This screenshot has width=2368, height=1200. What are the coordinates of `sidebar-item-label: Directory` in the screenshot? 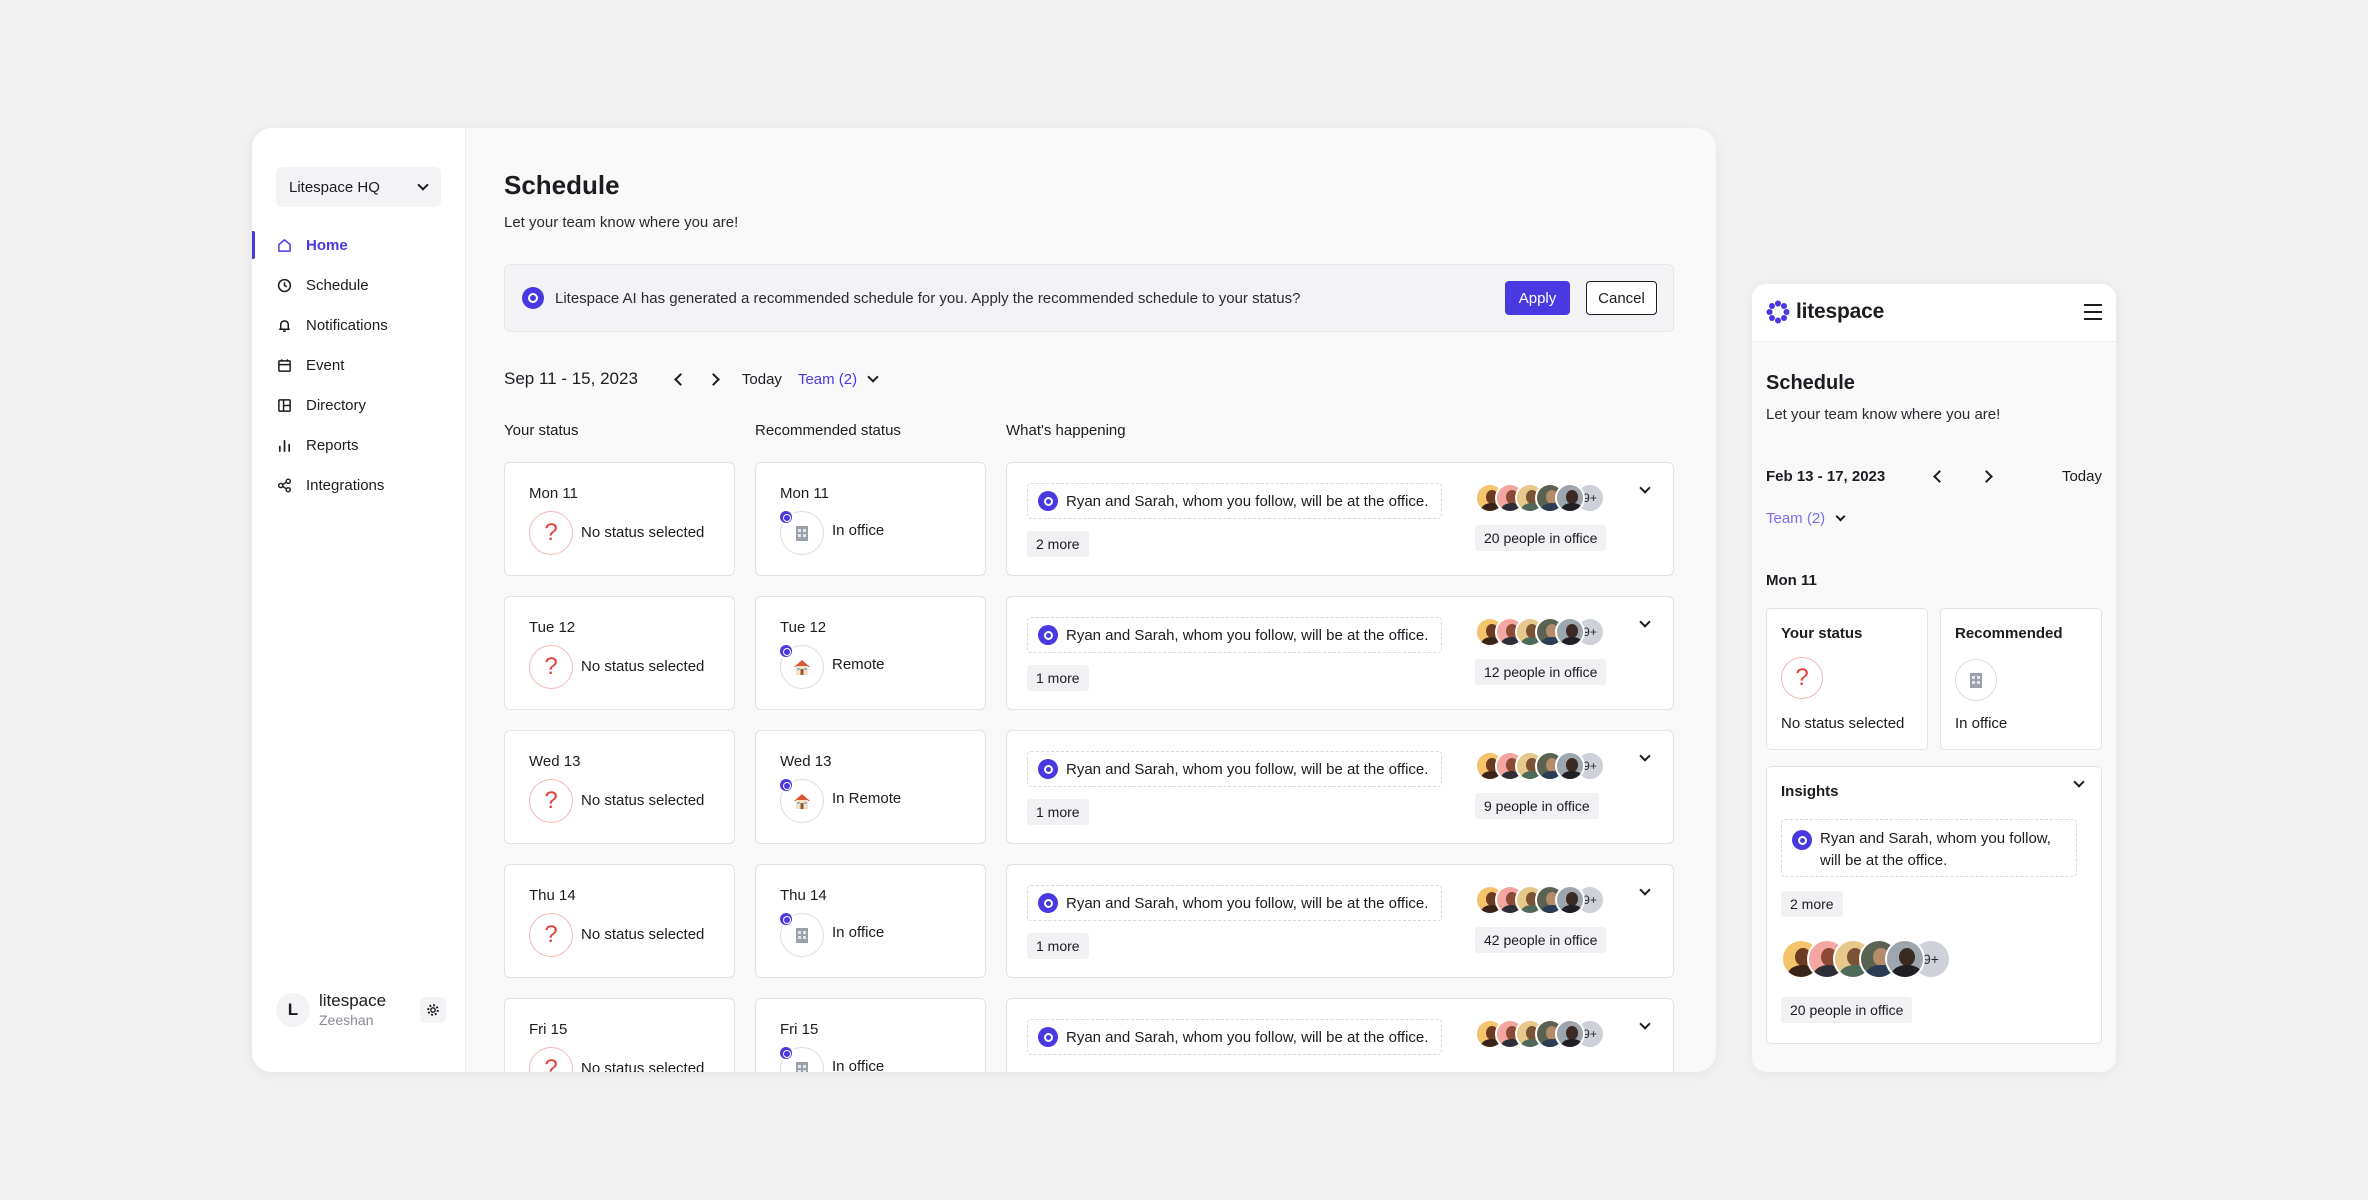 It's located at (336, 405).